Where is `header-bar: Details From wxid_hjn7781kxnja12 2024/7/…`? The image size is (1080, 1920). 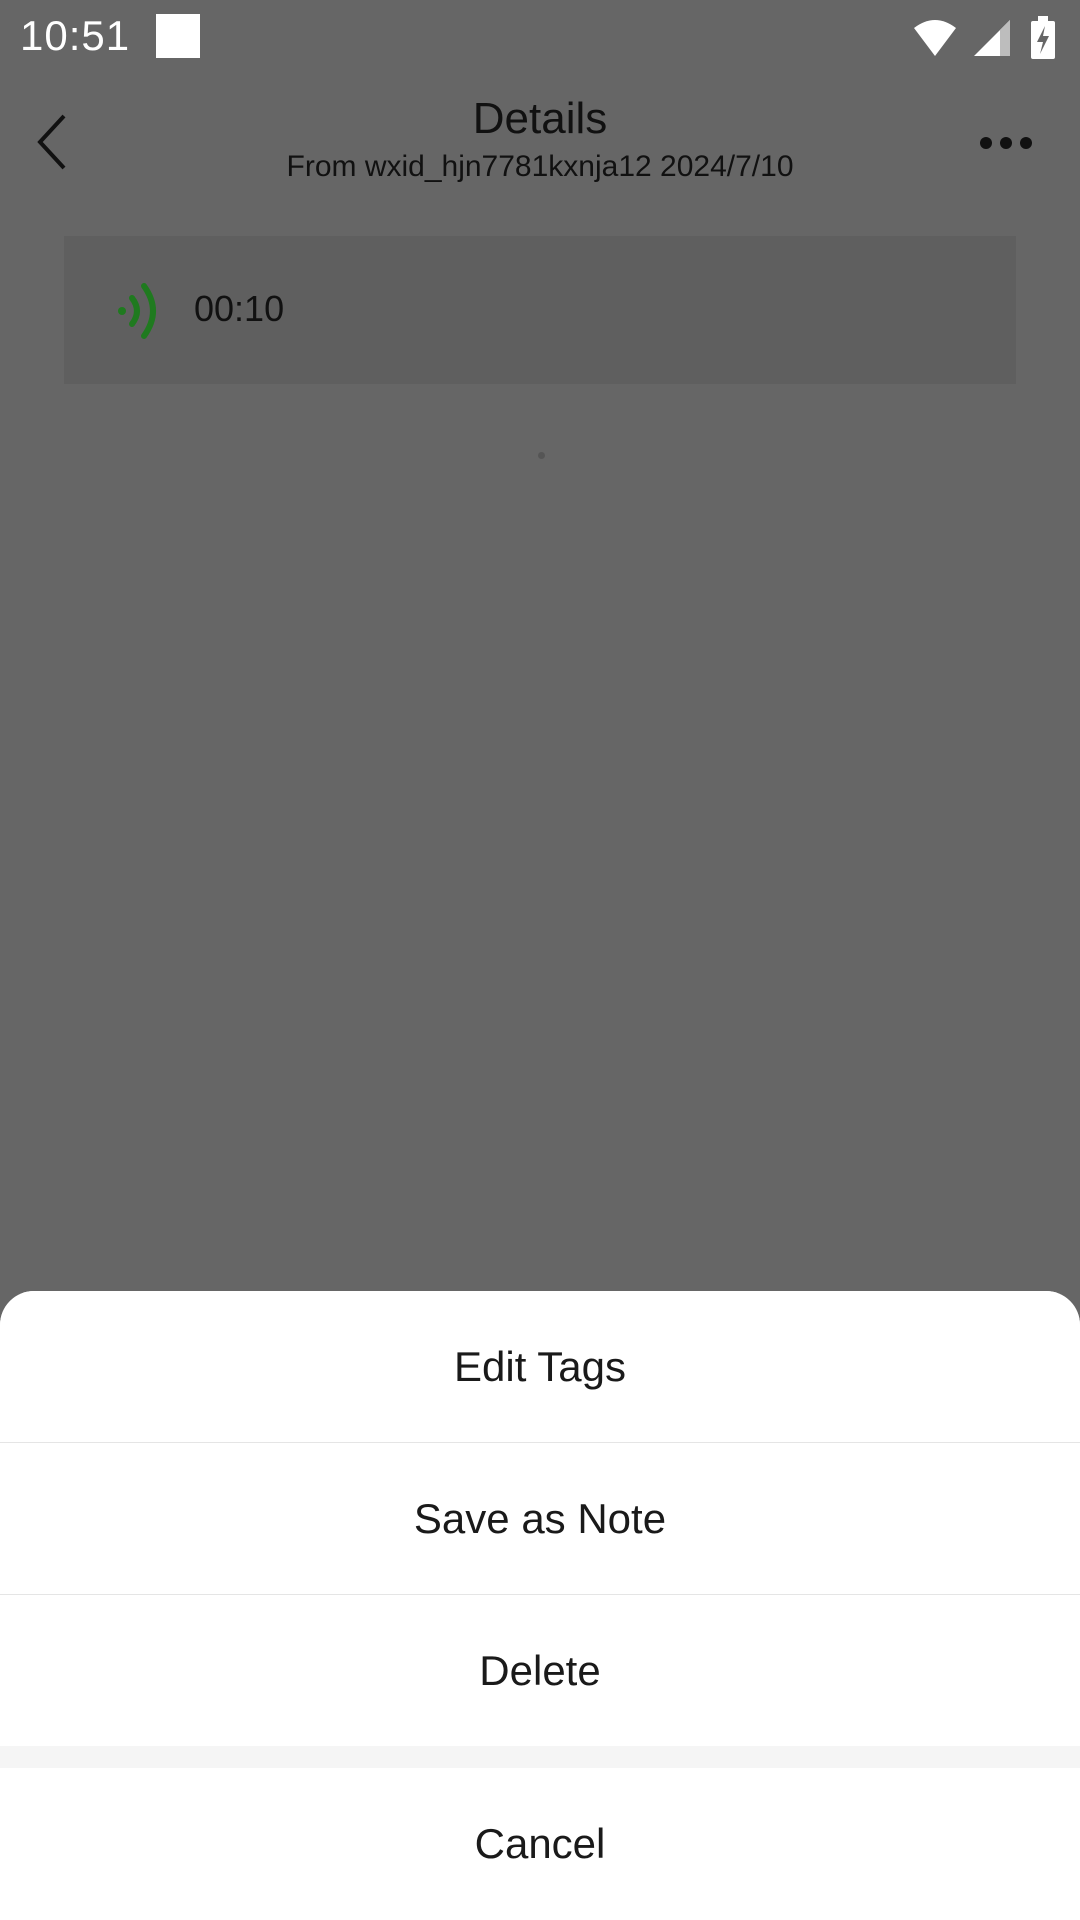
header-bar: Details From wxid_hjn7781kxnja12 2024/7/… is located at coordinates (540, 143).